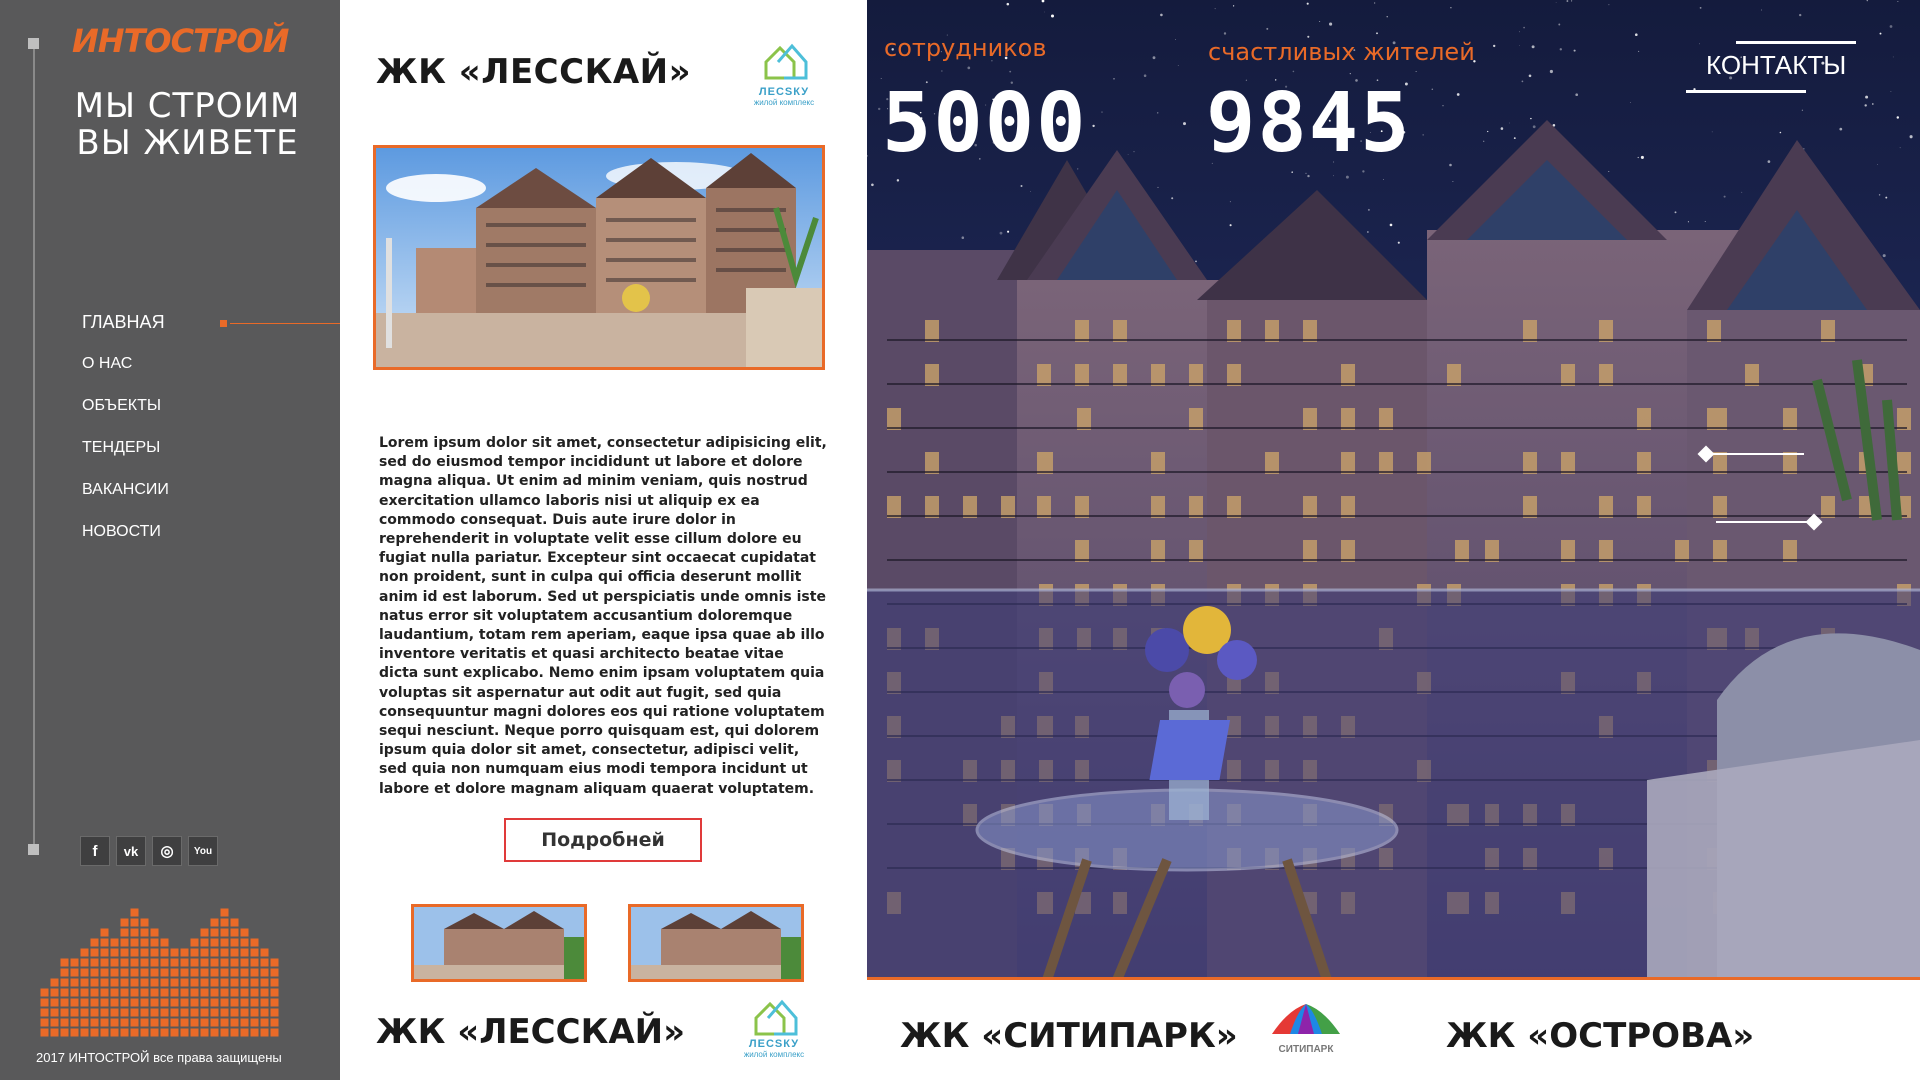  I want to click on brand-logo: ИНТОСТРОЙ, so click(180, 41).